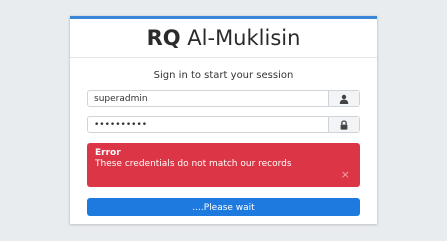  I want to click on password-input-group, so click(223, 124).